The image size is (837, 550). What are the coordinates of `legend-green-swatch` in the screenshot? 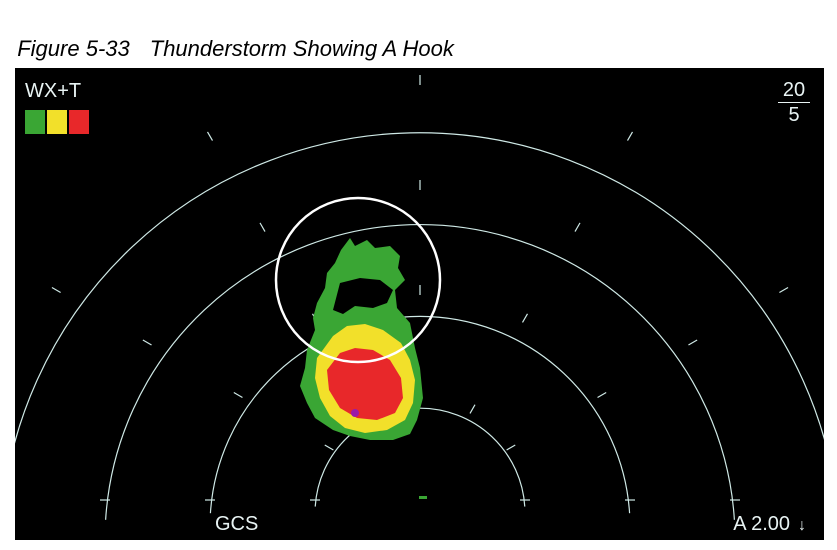 It's located at (35, 122).